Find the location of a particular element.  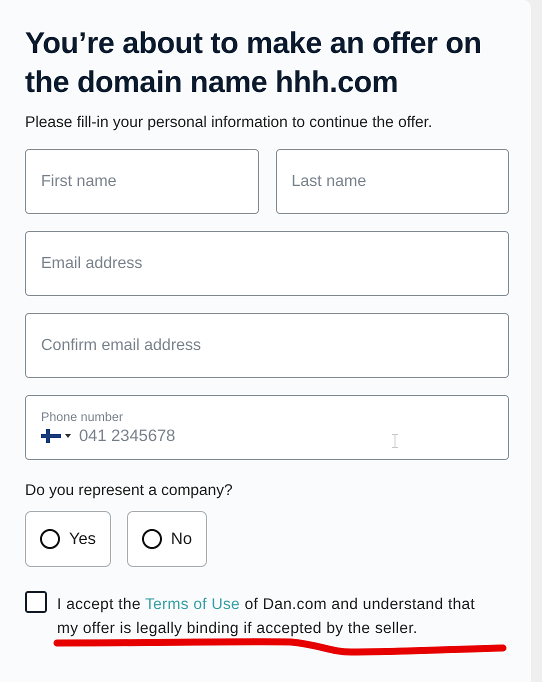

text-input-field: Confirm email address is located at coordinates (267, 345).